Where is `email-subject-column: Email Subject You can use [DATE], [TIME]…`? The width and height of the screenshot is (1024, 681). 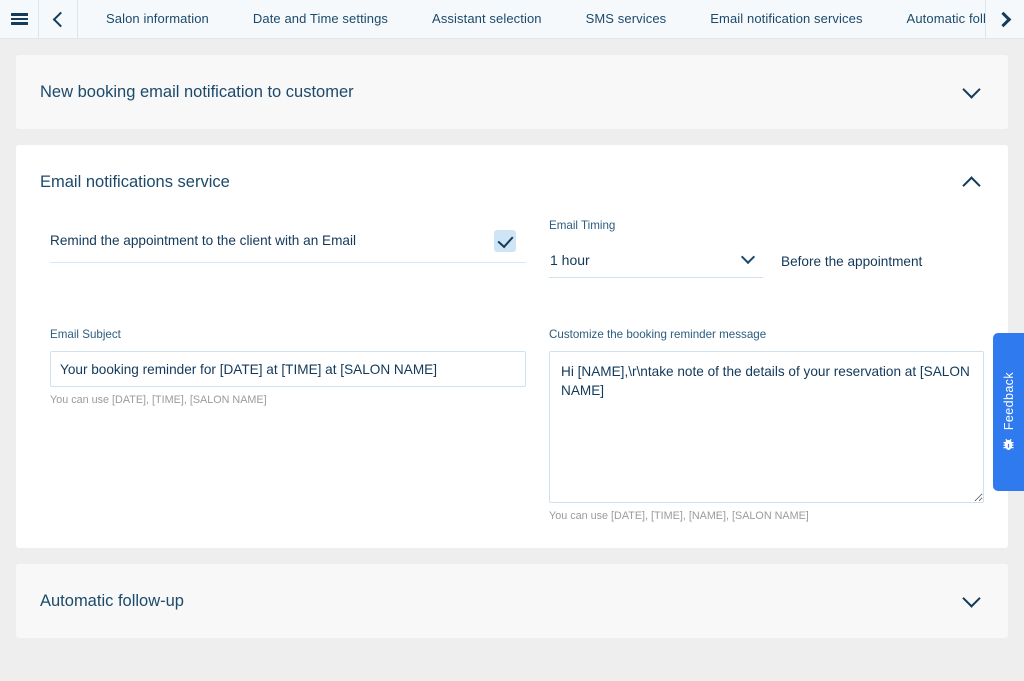
email-subject-column: Email Subject You can use [DATE], [TIME]… is located at coordinates (283, 367).